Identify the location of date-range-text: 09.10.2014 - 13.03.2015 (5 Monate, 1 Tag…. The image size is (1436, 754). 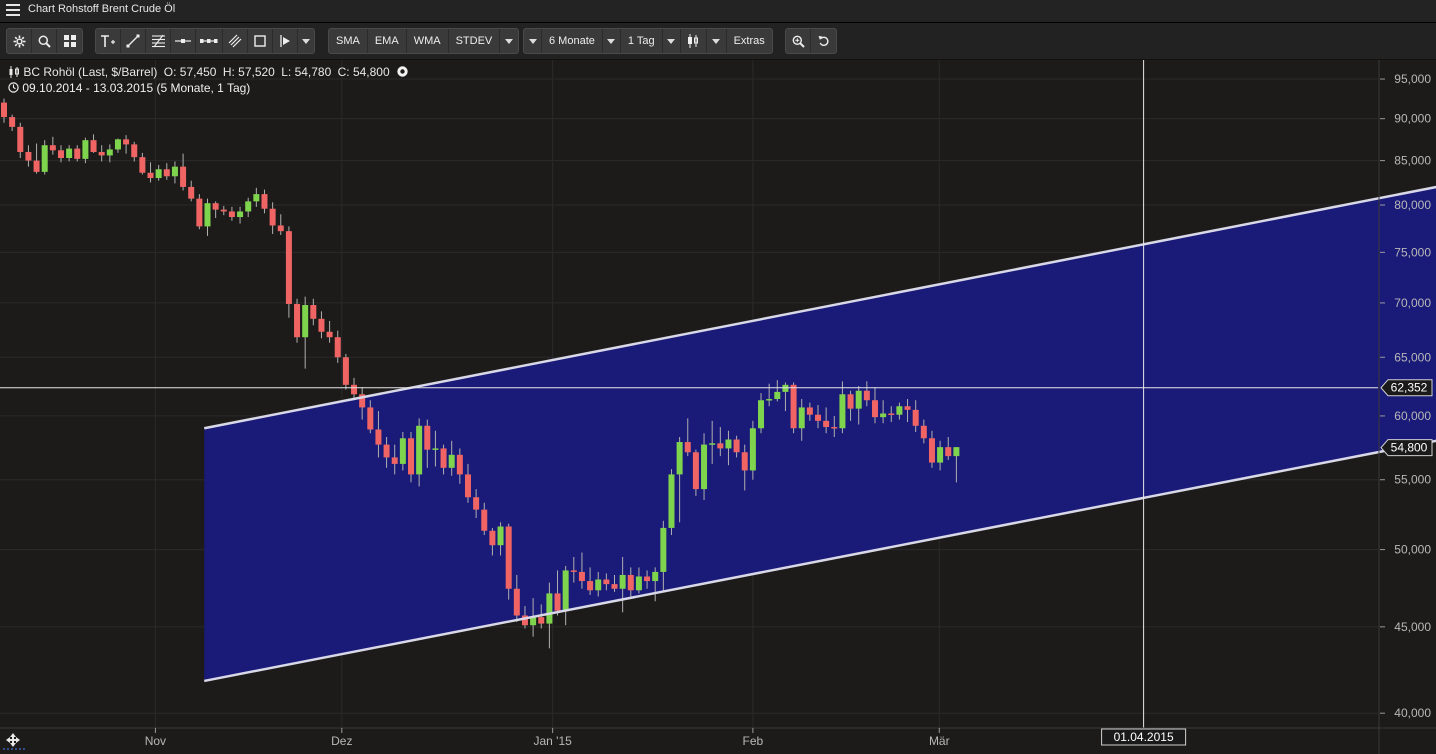
(136, 88).